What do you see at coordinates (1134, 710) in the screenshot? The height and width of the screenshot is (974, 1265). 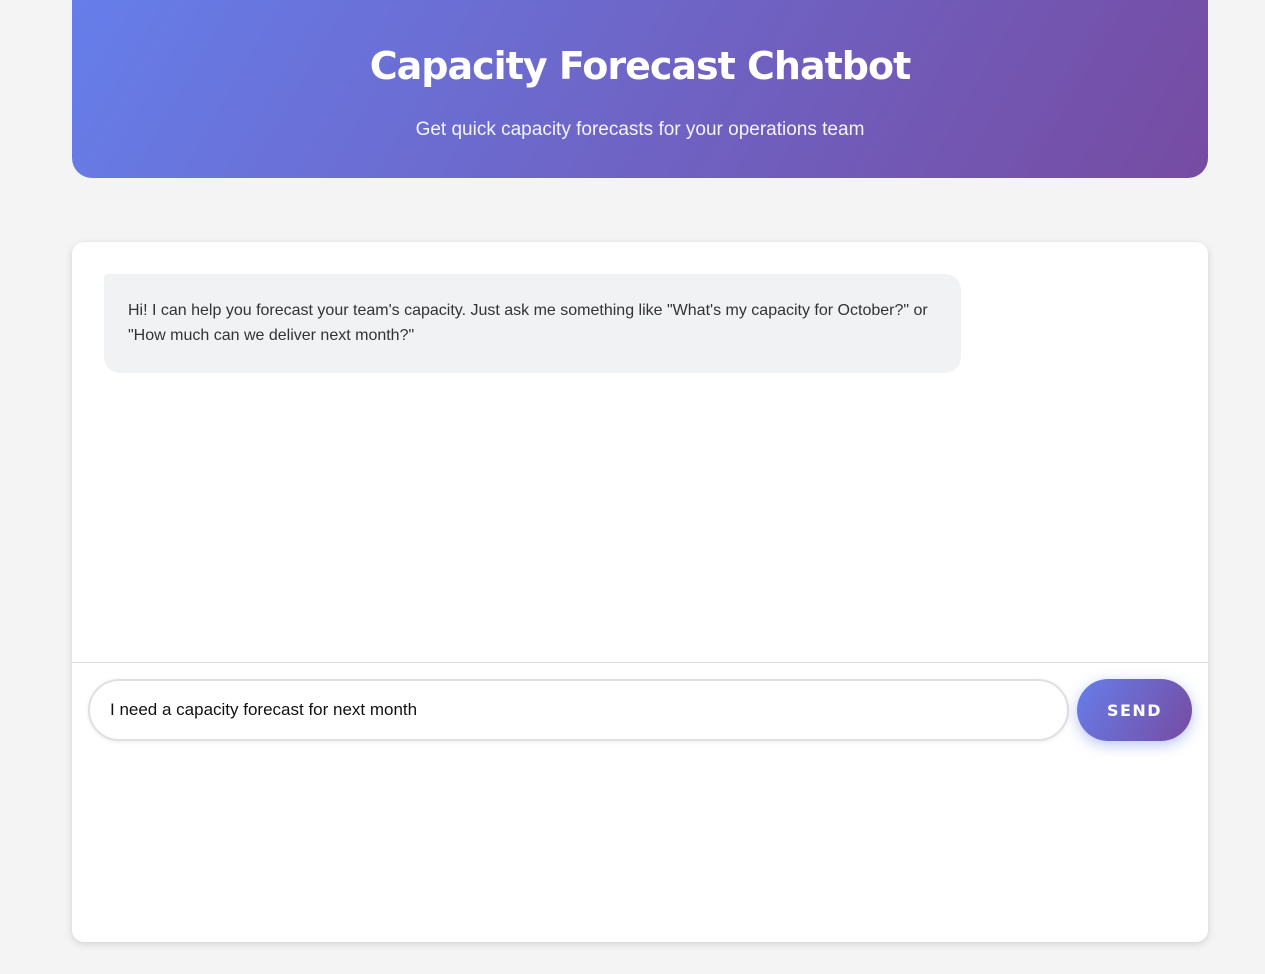 I see `send-button: SEND` at bounding box center [1134, 710].